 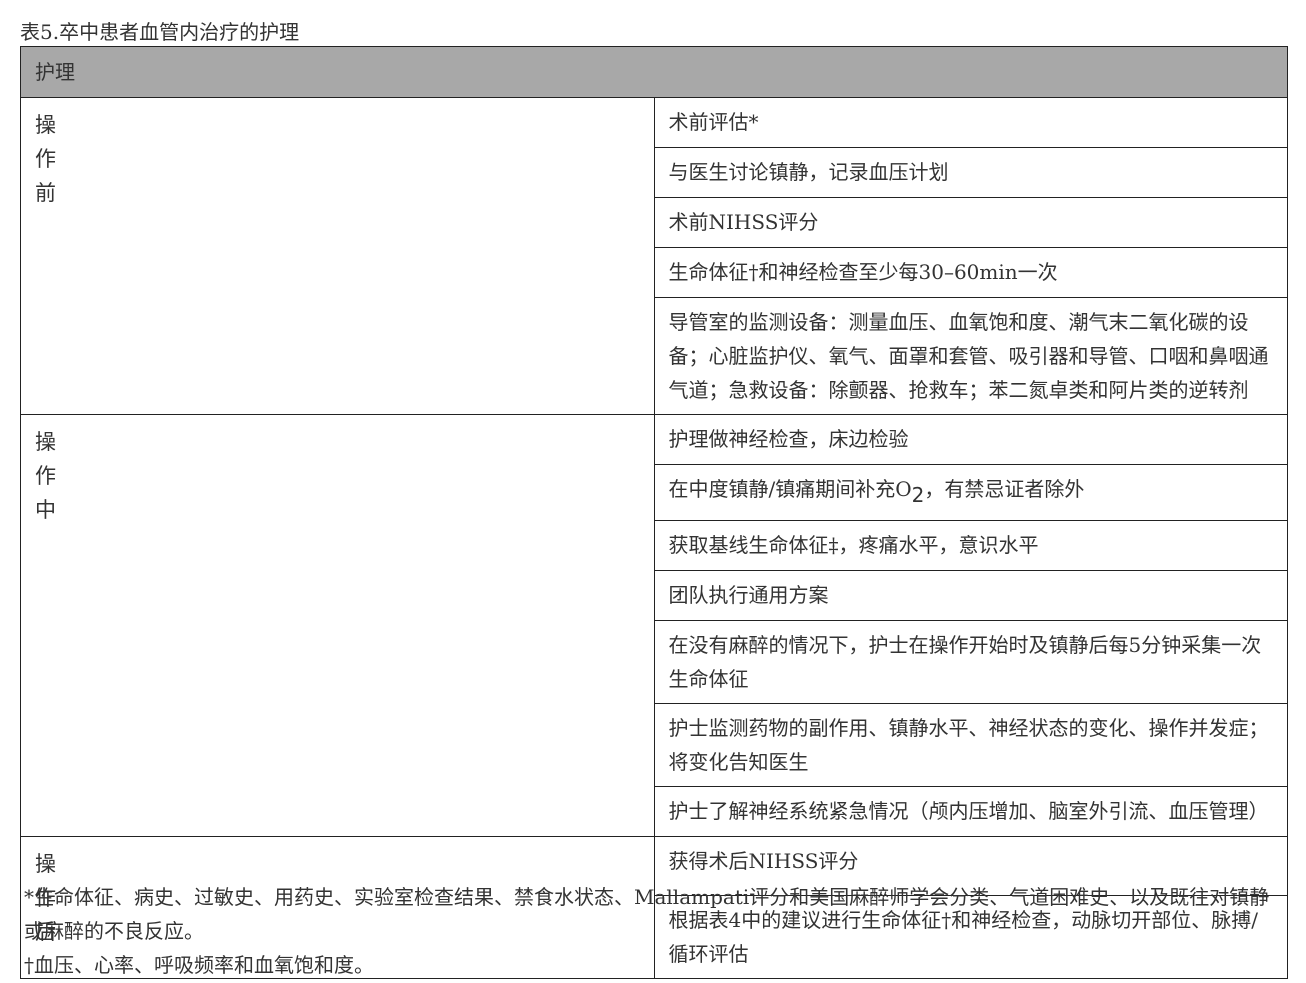 What do you see at coordinates (970, 439) in the screenshot?
I see `care-item: 护理做神经检查，床边检验` at bounding box center [970, 439].